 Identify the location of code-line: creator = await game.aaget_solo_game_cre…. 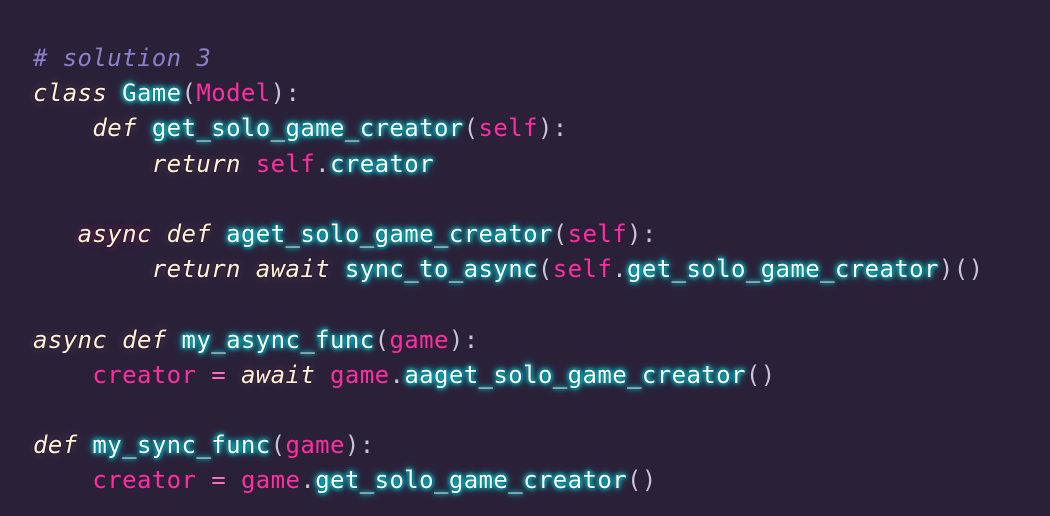
(541, 375).